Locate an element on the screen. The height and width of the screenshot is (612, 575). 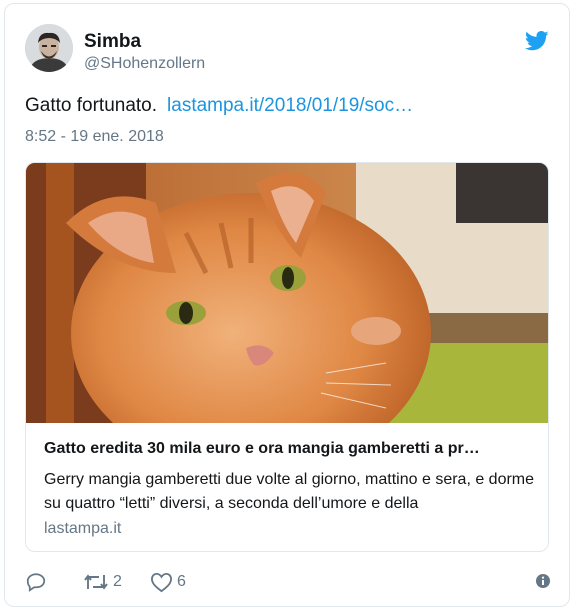
reply-icon is located at coordinates (36, 582).